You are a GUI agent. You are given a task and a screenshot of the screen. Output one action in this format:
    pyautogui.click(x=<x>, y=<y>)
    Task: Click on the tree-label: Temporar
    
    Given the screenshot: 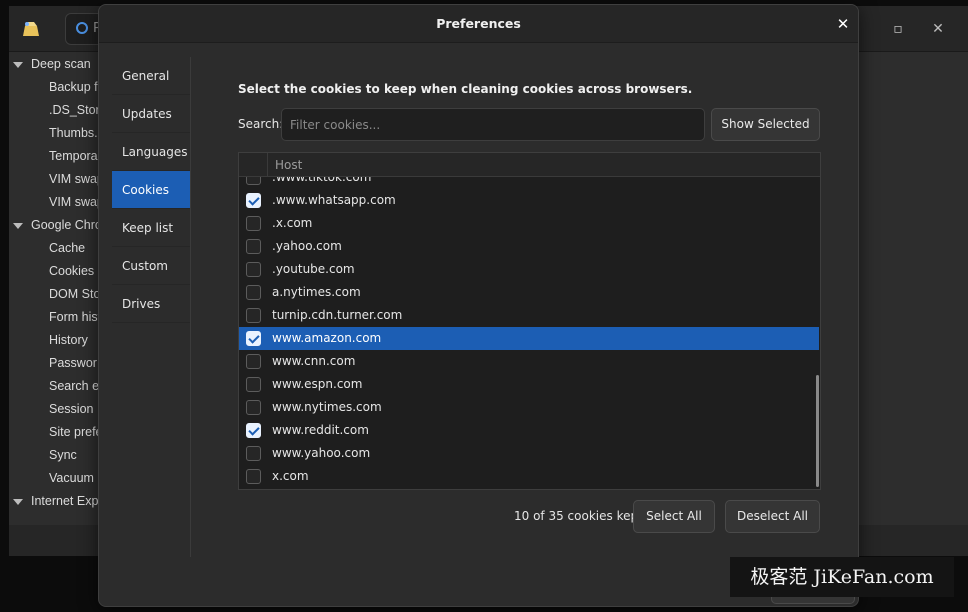 What is the action you would take?
    pyautogui.click(x=75, y=156)
    